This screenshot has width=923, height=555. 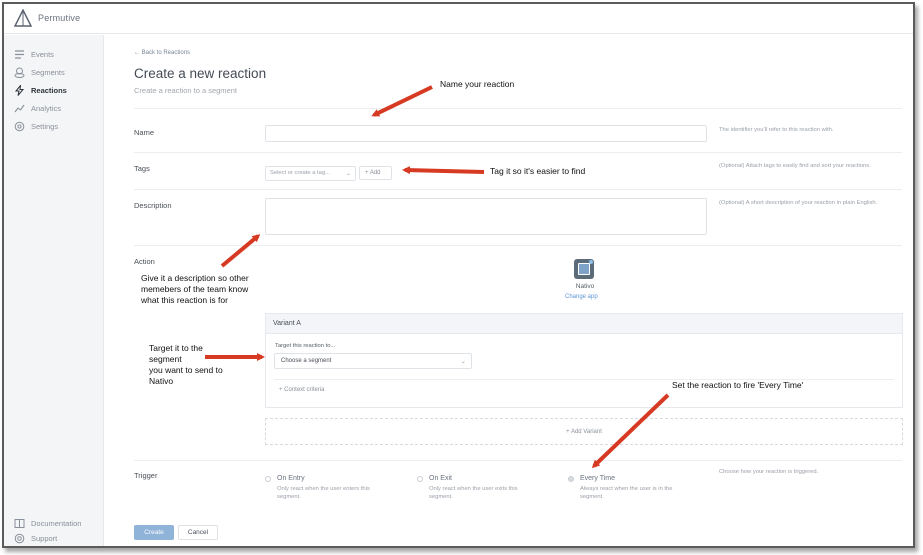 What do you see at coordinates (302, 390) in the screenshot?
I see `context-criteria-button: + Context criteria` at bounding box center [302, 390].